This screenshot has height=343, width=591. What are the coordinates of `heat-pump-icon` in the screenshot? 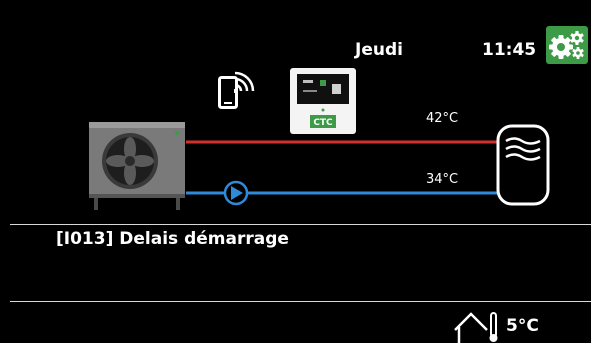 It's located at (137, 166).